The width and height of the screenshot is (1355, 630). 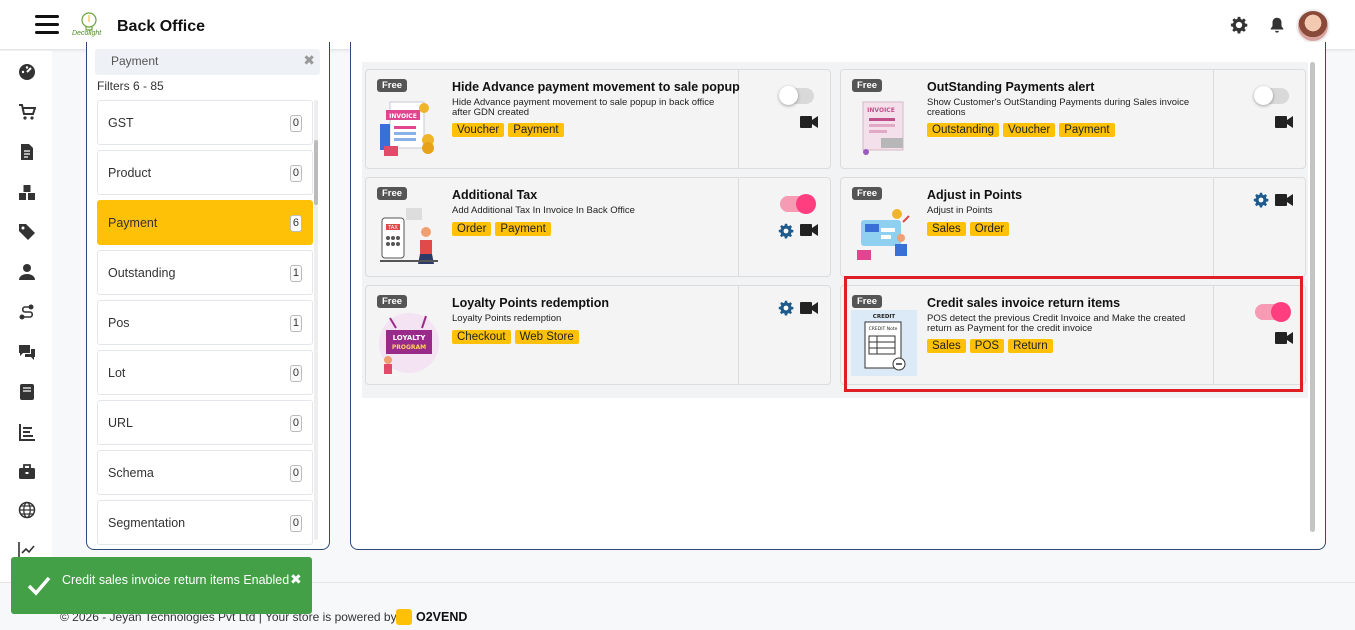 I want to click on main-scrollbar, so click(x=1312, y=297).